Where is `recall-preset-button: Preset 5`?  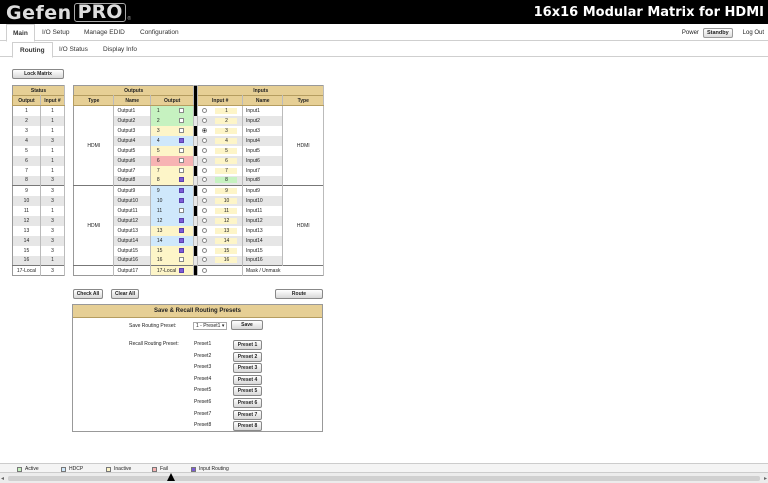
recall-preset-button: Preset 5 is located at coordinates (247, 391).